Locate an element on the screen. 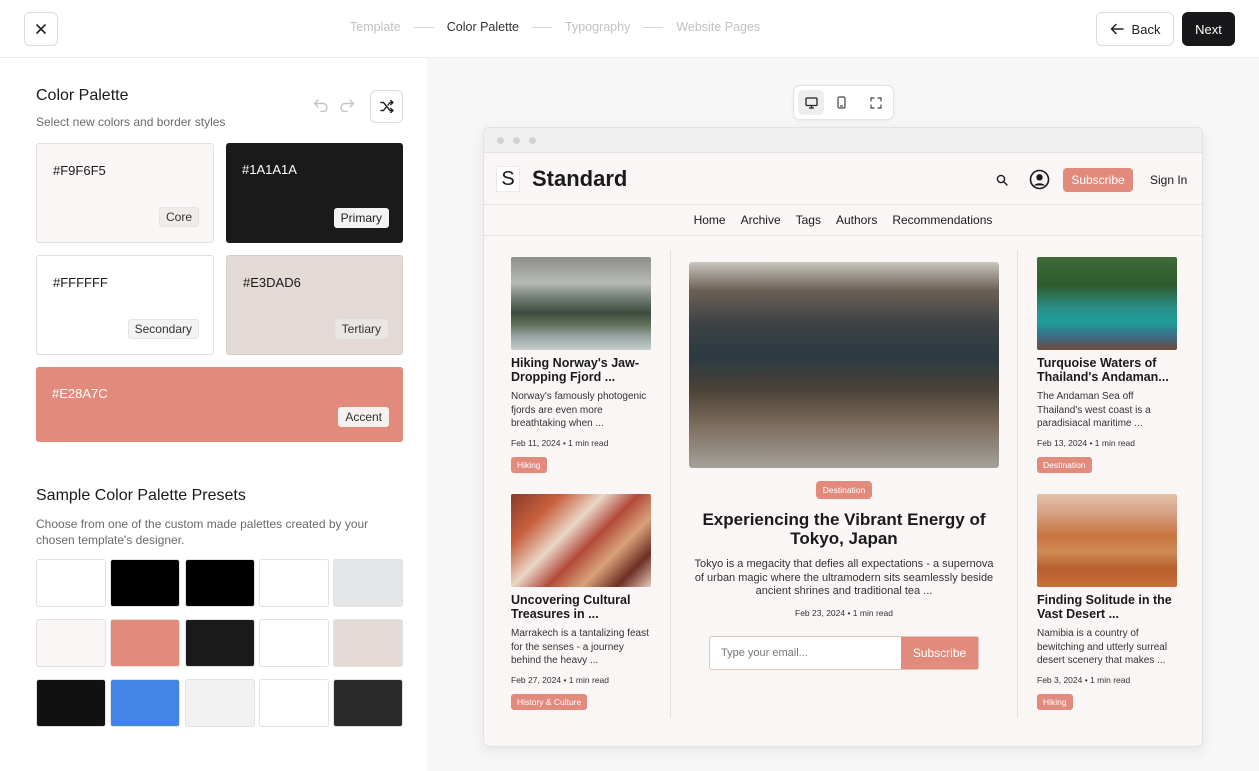  search-icon is located at coordinates (1002, 180).